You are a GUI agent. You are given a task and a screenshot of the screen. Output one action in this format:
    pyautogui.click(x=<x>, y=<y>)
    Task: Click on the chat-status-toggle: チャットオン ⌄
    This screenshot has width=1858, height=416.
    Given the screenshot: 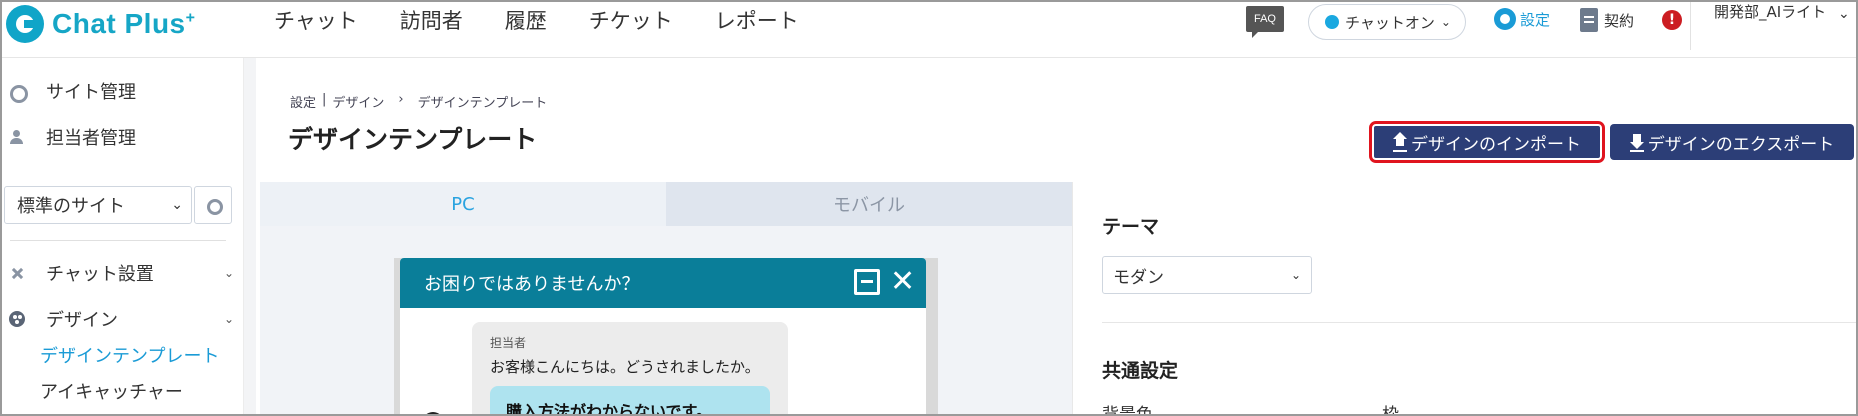 What is the action you would take?
    pyautogui.click(x=1387, y=22)
    